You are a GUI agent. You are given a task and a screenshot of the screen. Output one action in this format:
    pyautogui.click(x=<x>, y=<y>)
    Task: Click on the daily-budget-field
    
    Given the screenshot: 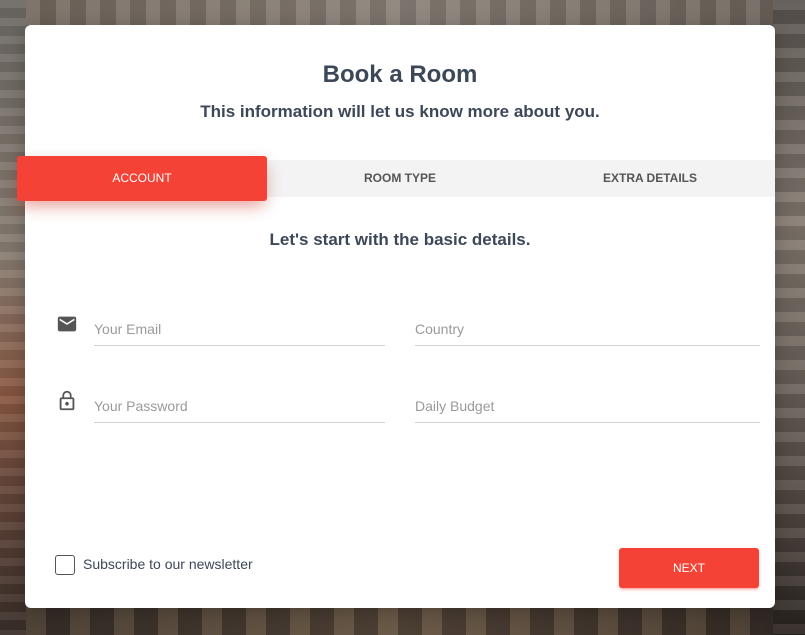 What is the action you would take?
    pyautogui.click(x=587, y=406)
    